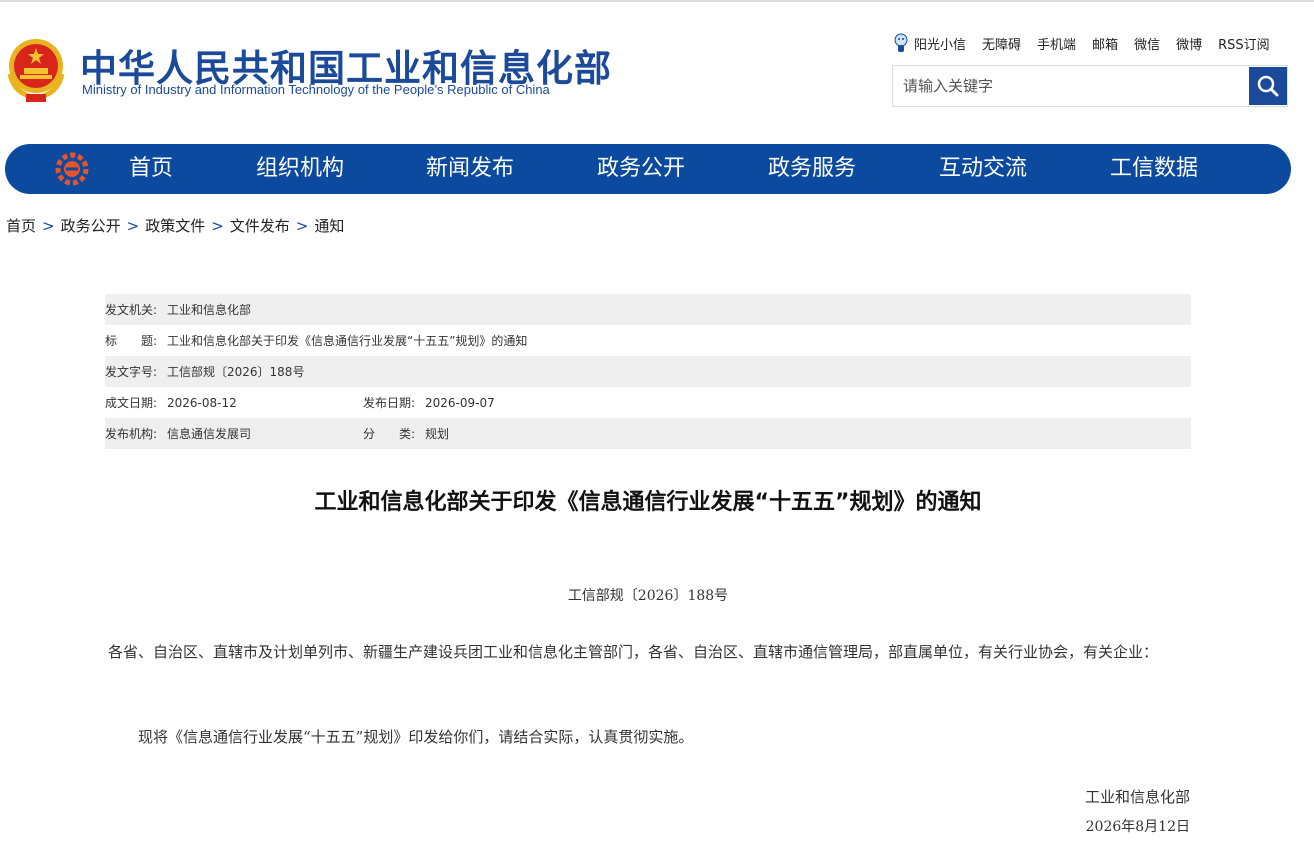 The height and width of the screenshot is (846, 1314). Describe the element at coordinates (236, 372) in the screenshot. I see `info-doc-number: 工信部规〔2026〕188号` at that location.